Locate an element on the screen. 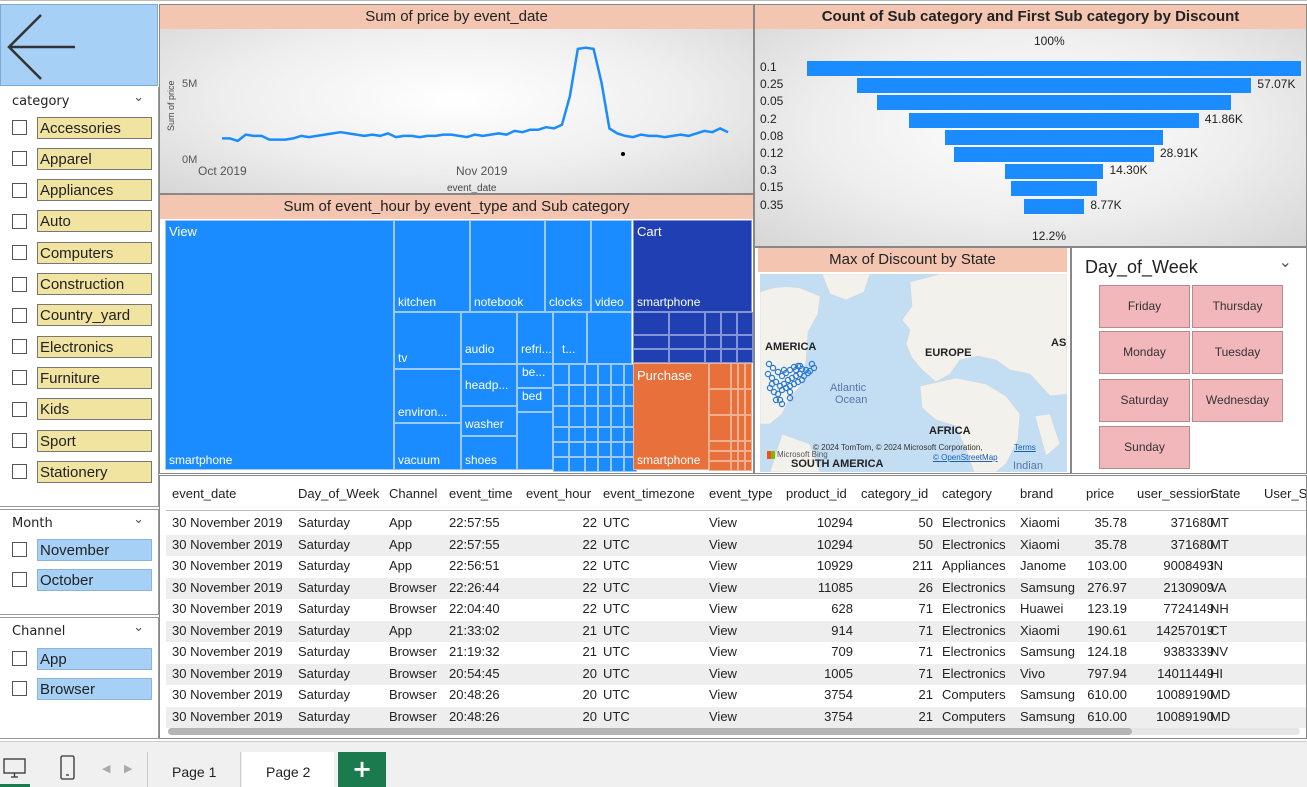 The height and width of the screenshot is (787, 1307). column-header: User_S is located at coordinates (1285, 493).